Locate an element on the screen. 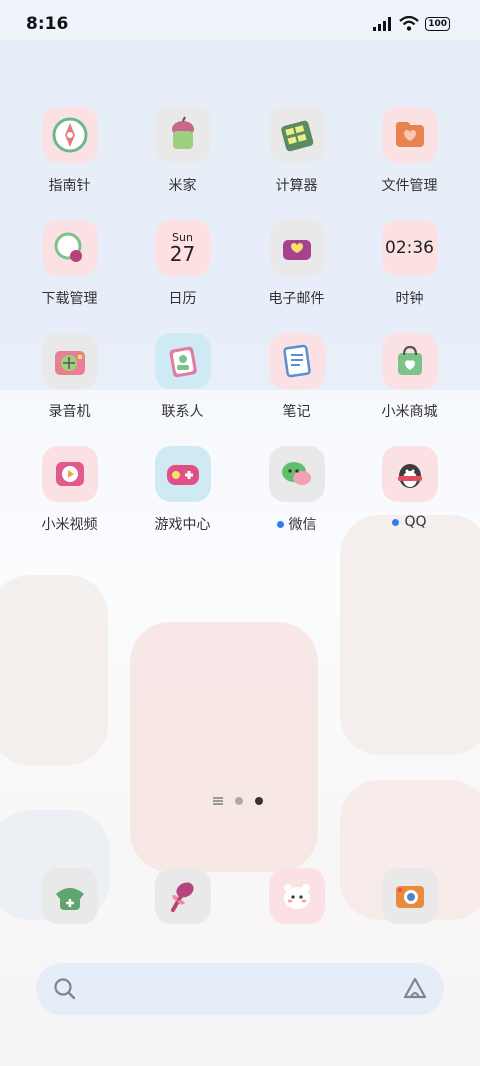  app-label: 文件管理 is located at coordinates (409, 185).